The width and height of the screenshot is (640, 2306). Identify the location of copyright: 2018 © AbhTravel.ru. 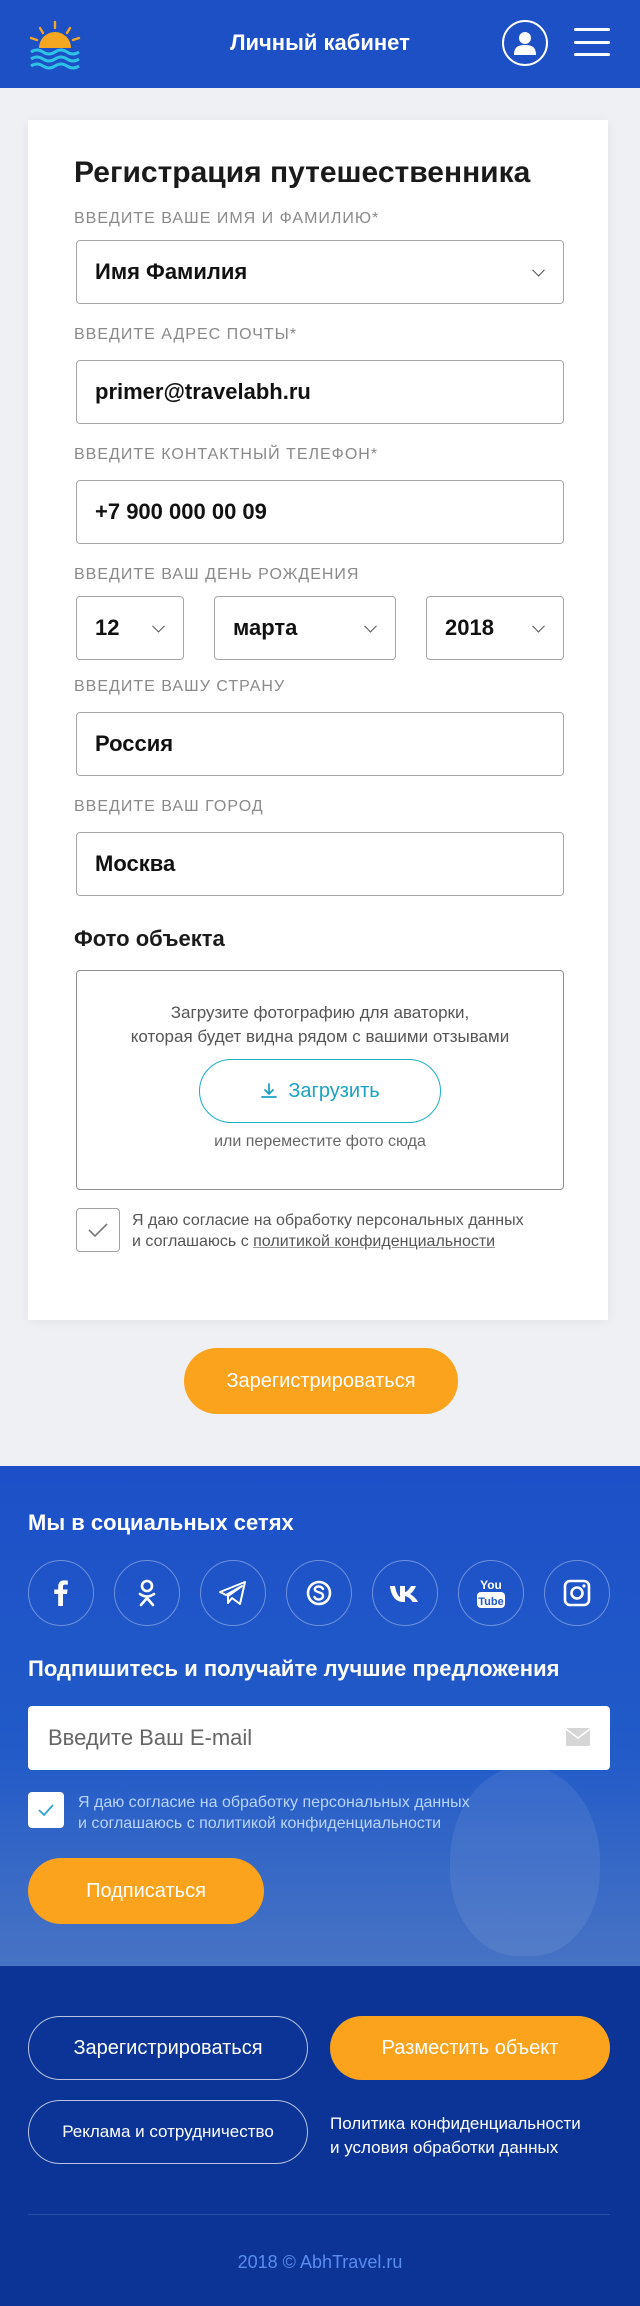
(320, 2262).